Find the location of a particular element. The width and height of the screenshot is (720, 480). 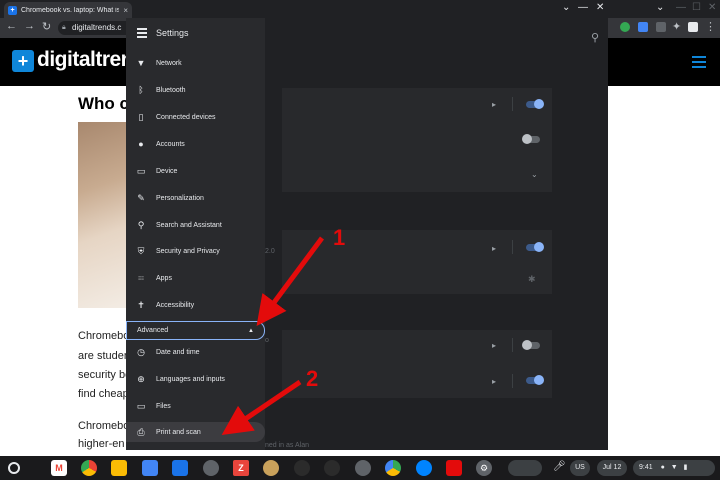

launcher-icon is located at coordinates (14, 468).